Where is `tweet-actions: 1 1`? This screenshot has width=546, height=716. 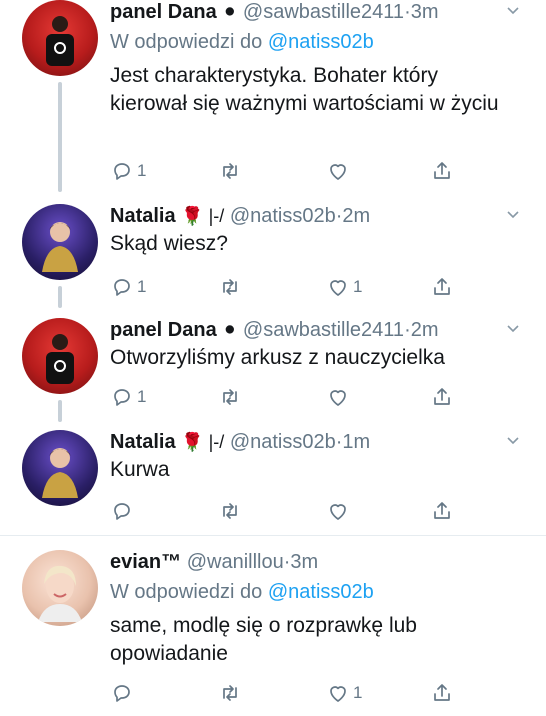 tweet-actions: 1 1 is located at coordinates (280, 287).